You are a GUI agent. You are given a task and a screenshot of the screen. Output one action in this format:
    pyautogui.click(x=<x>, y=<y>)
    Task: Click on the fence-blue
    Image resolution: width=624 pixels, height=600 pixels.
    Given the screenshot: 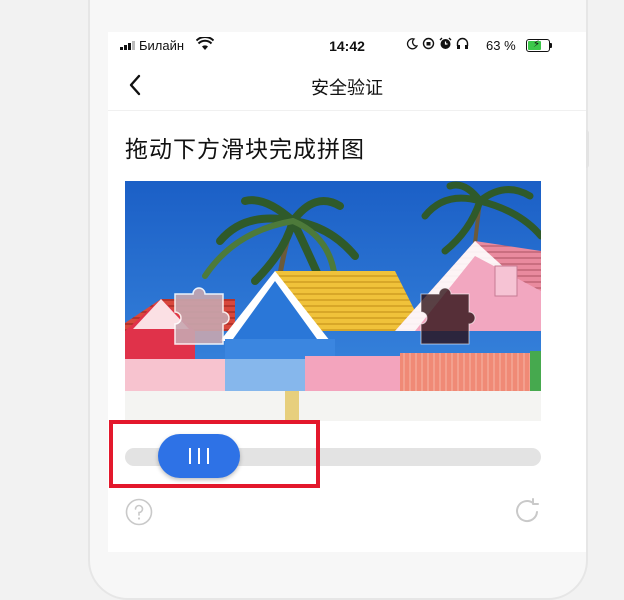 What is the action you would take?
    pyautogui.click(x=265, y=375)
    